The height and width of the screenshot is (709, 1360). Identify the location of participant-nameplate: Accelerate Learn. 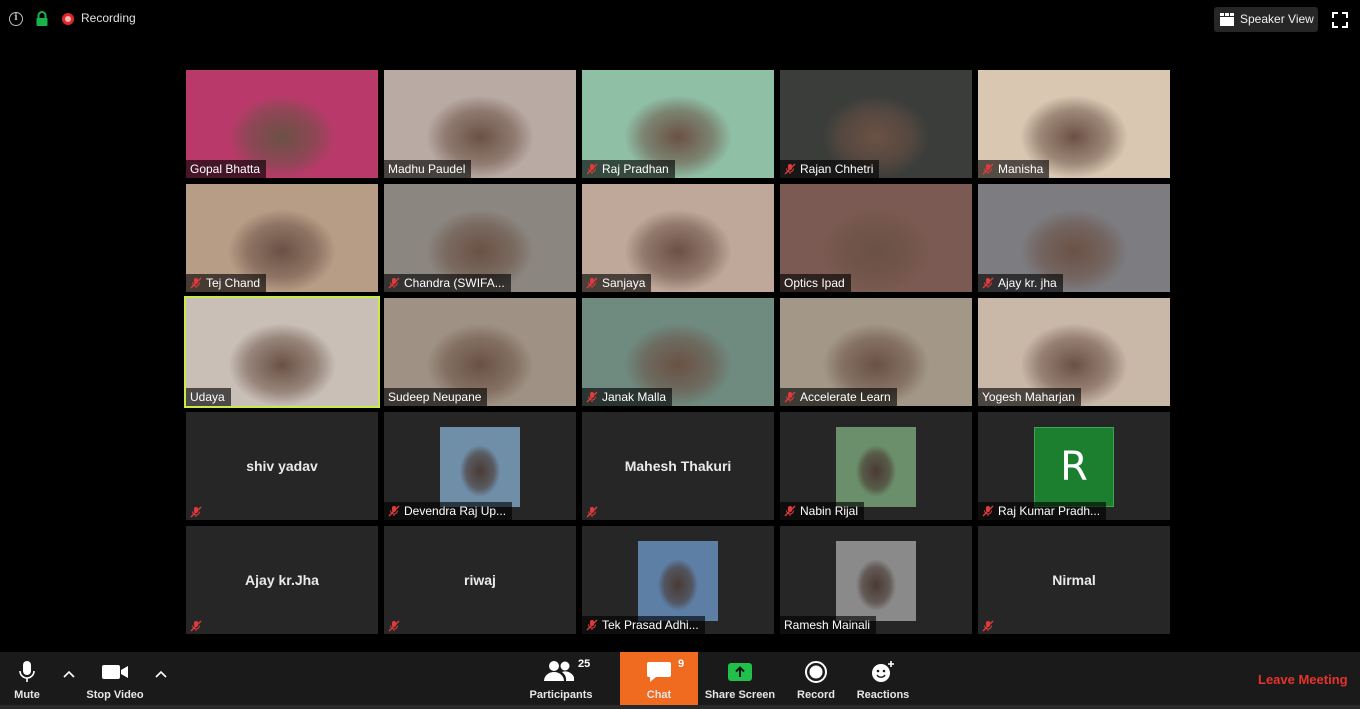
(838, 397).